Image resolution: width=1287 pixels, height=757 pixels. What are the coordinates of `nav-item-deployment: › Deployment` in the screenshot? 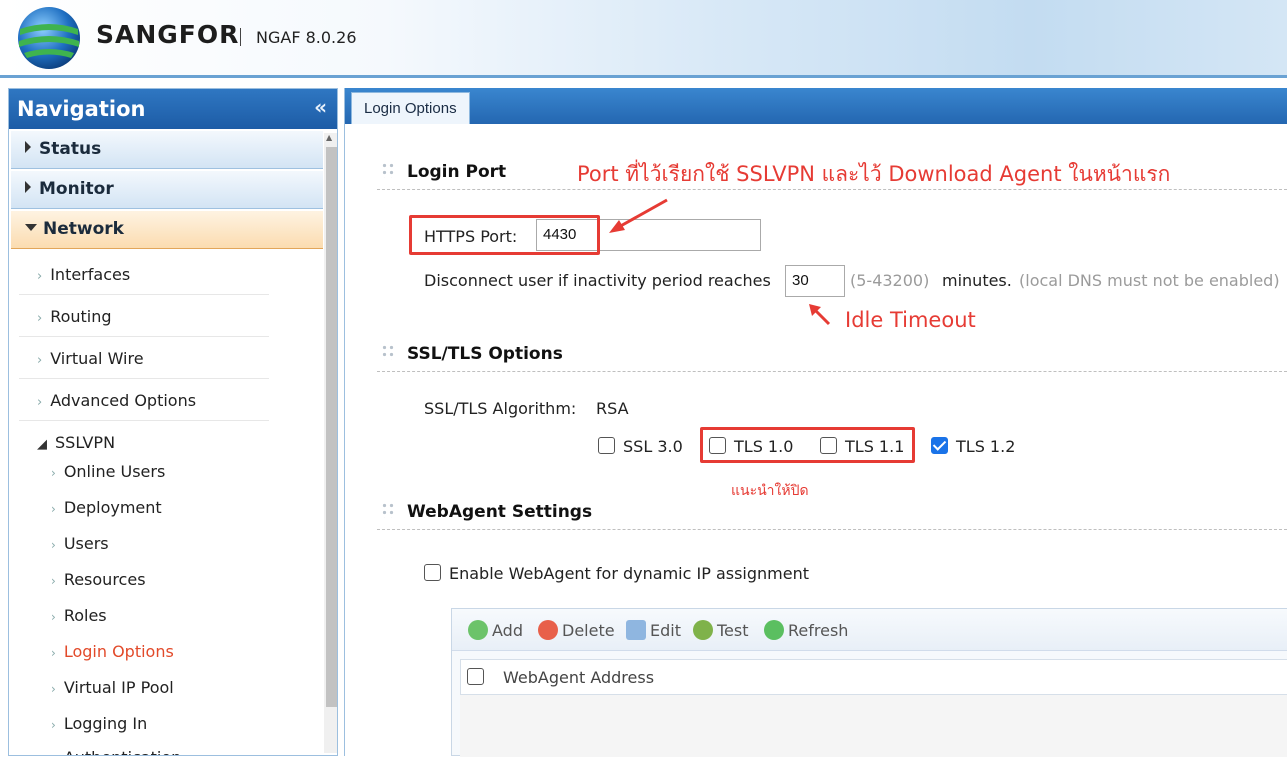 It's located at (106, 507).